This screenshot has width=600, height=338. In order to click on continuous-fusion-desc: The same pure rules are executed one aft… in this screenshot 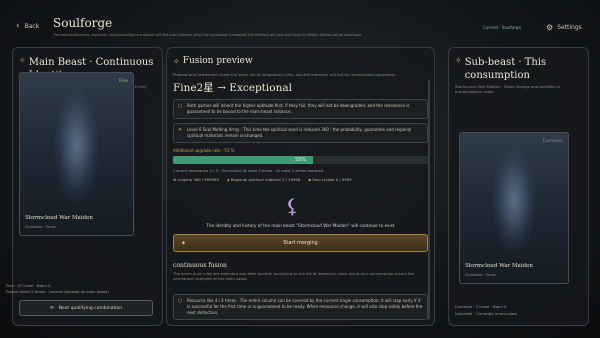, I will do `click(294, 276)`.